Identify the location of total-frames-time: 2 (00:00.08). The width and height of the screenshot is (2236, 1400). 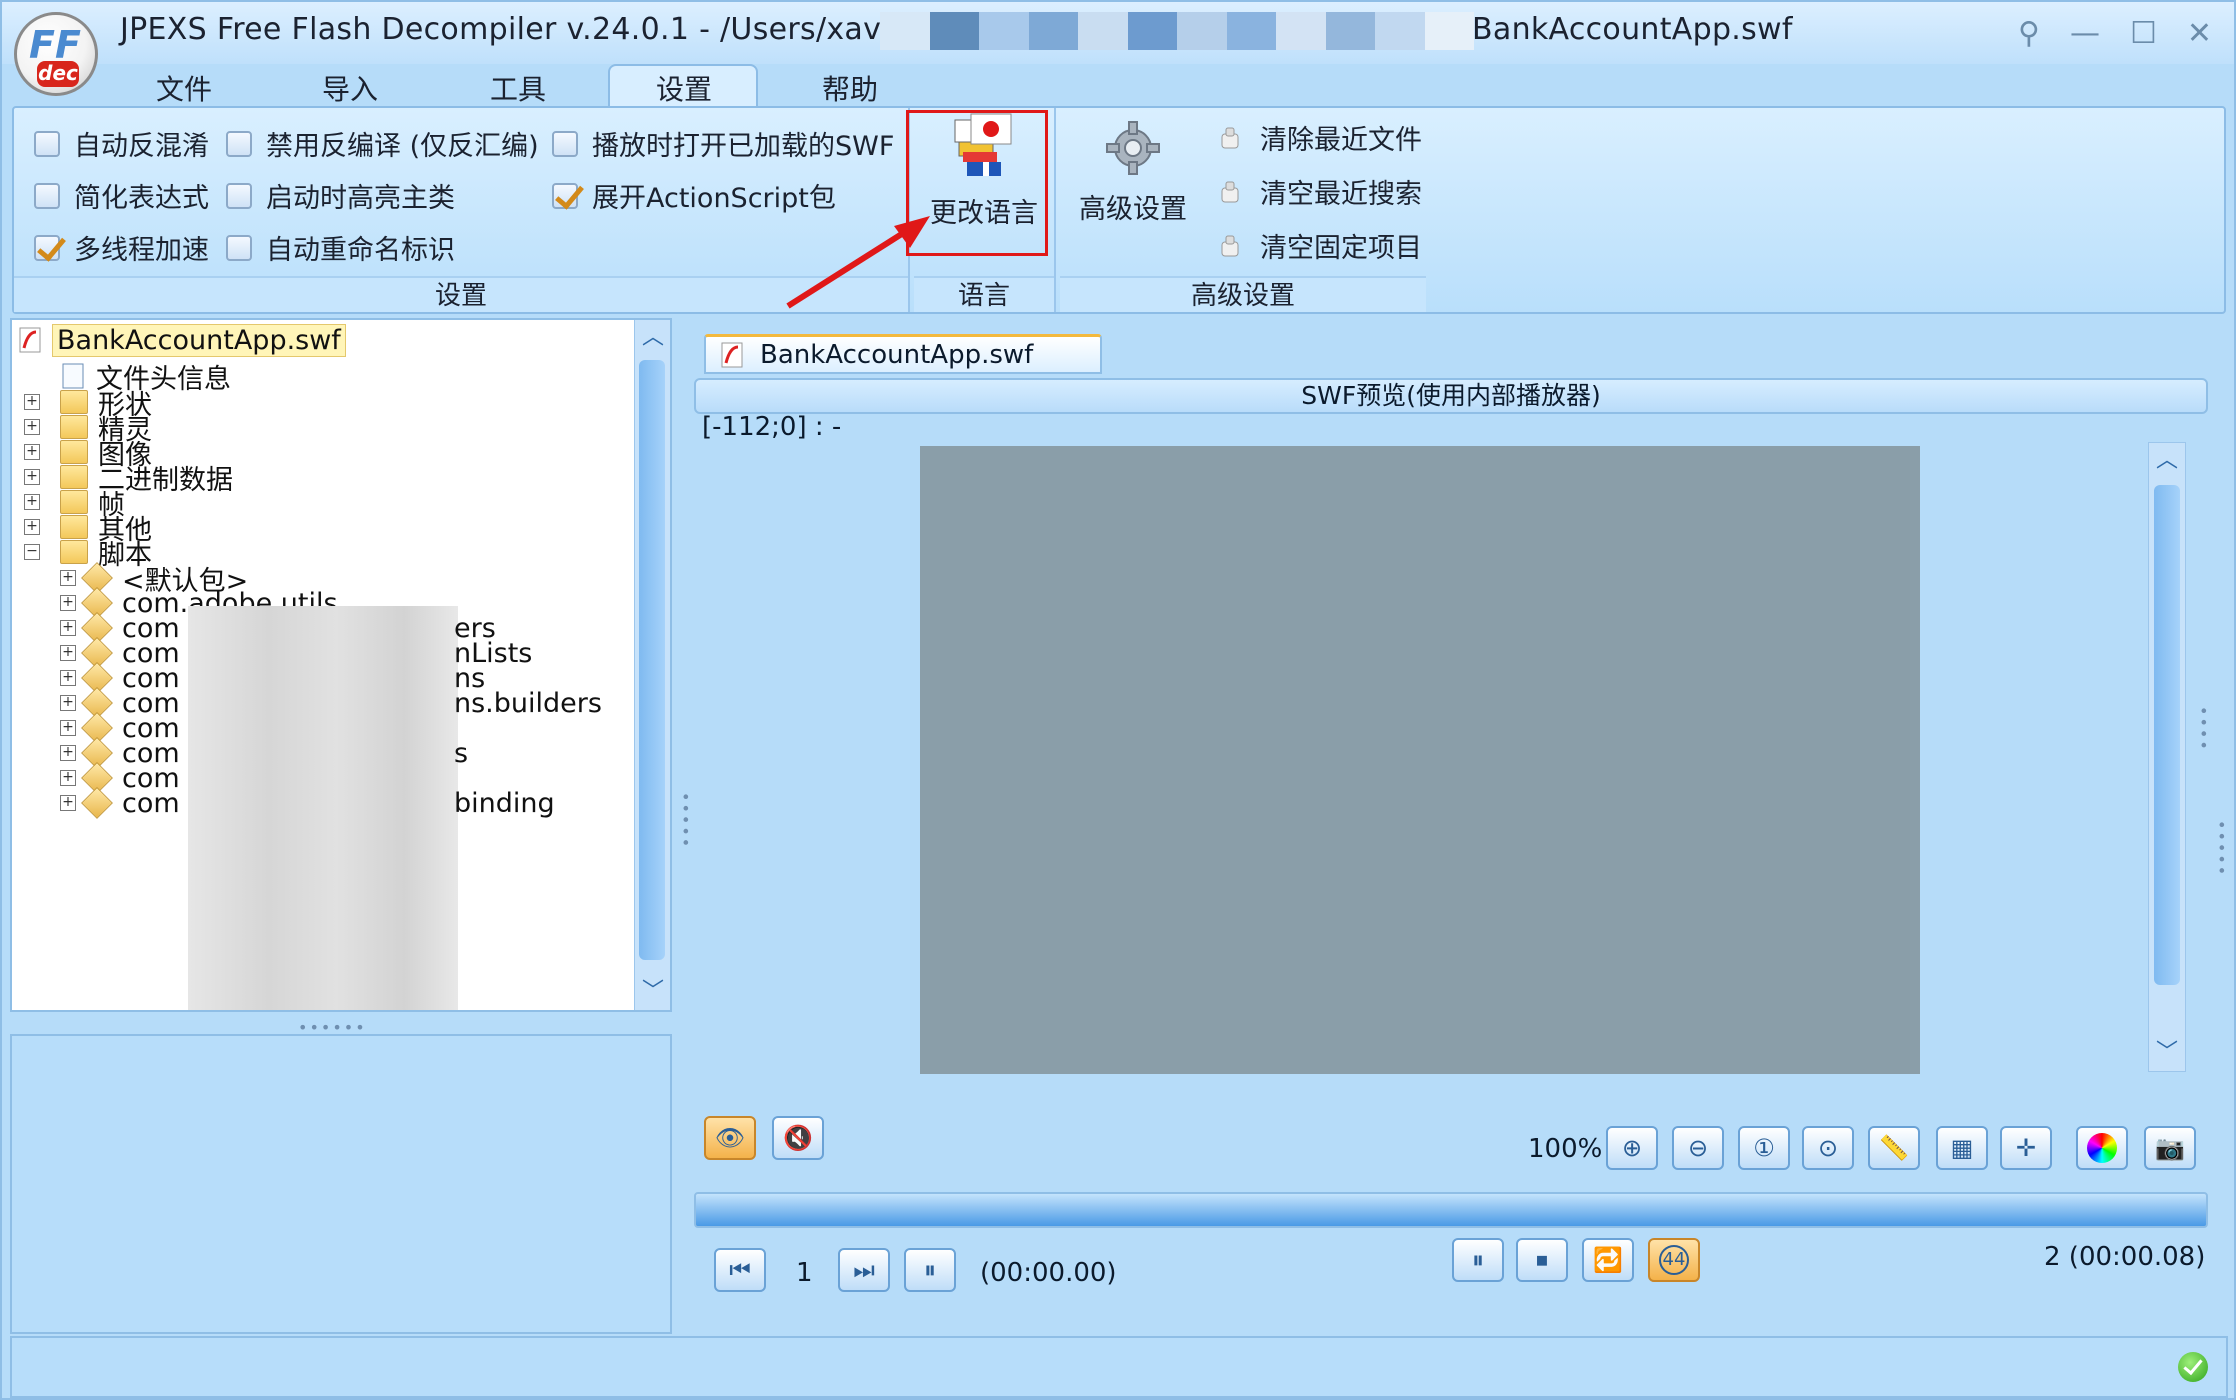
(2125, 1257).